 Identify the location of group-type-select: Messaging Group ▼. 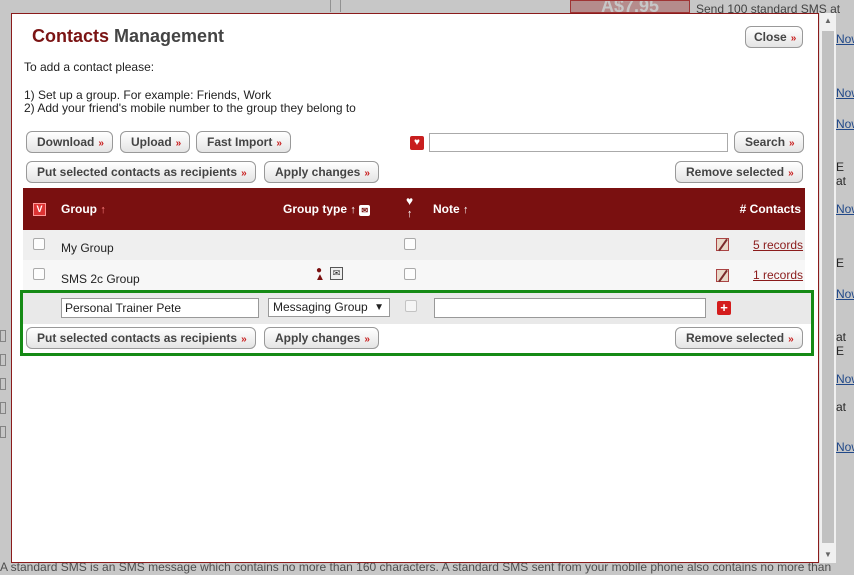
(329, 307).